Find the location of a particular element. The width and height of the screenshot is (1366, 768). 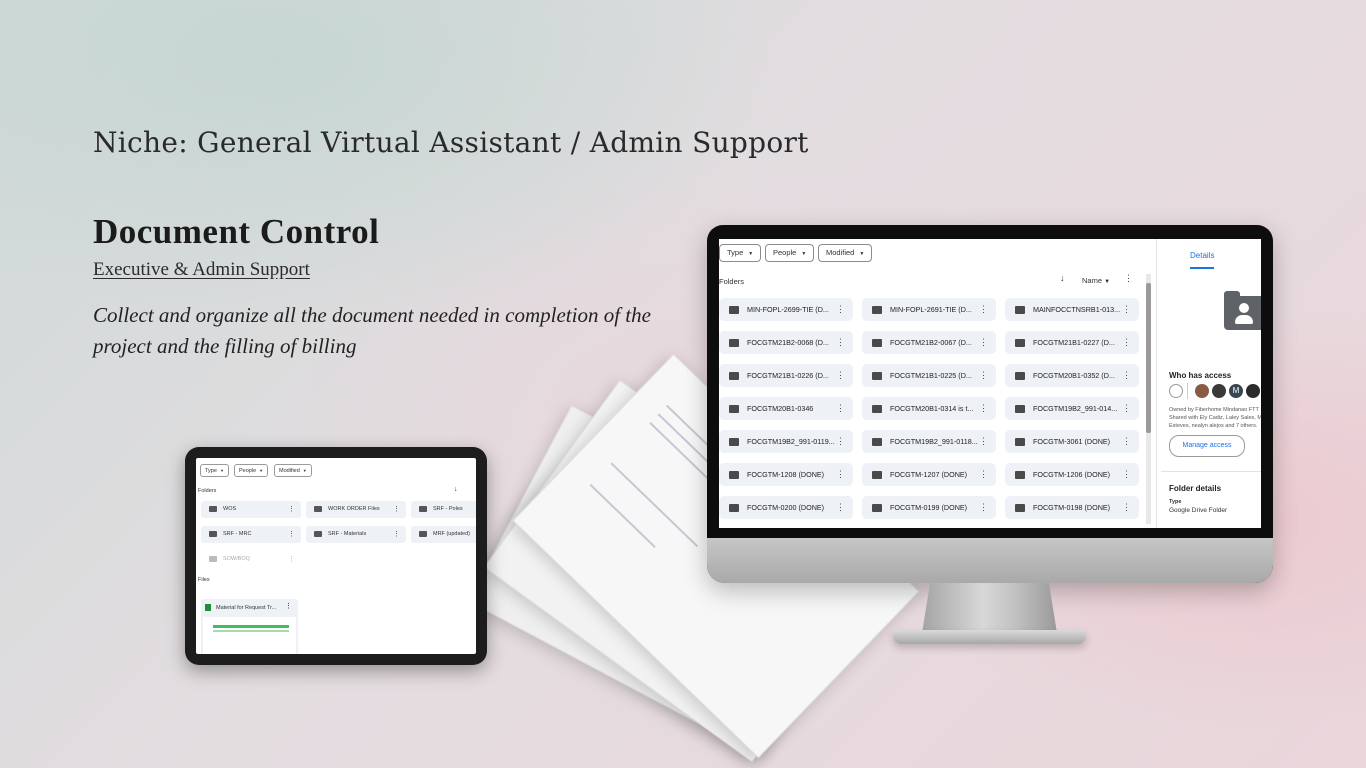

folder-card: MIN-FOPL-2699-TIE (D... ⋮ is located at coordinates (786, 309).